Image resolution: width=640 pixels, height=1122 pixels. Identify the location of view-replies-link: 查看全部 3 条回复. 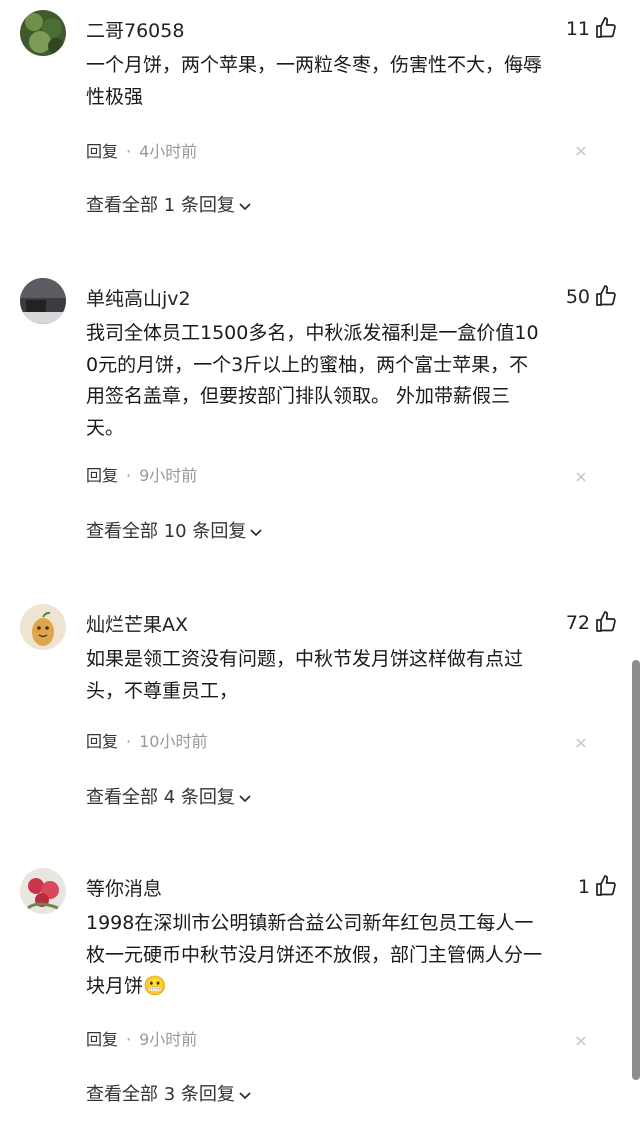
(169, 1093).